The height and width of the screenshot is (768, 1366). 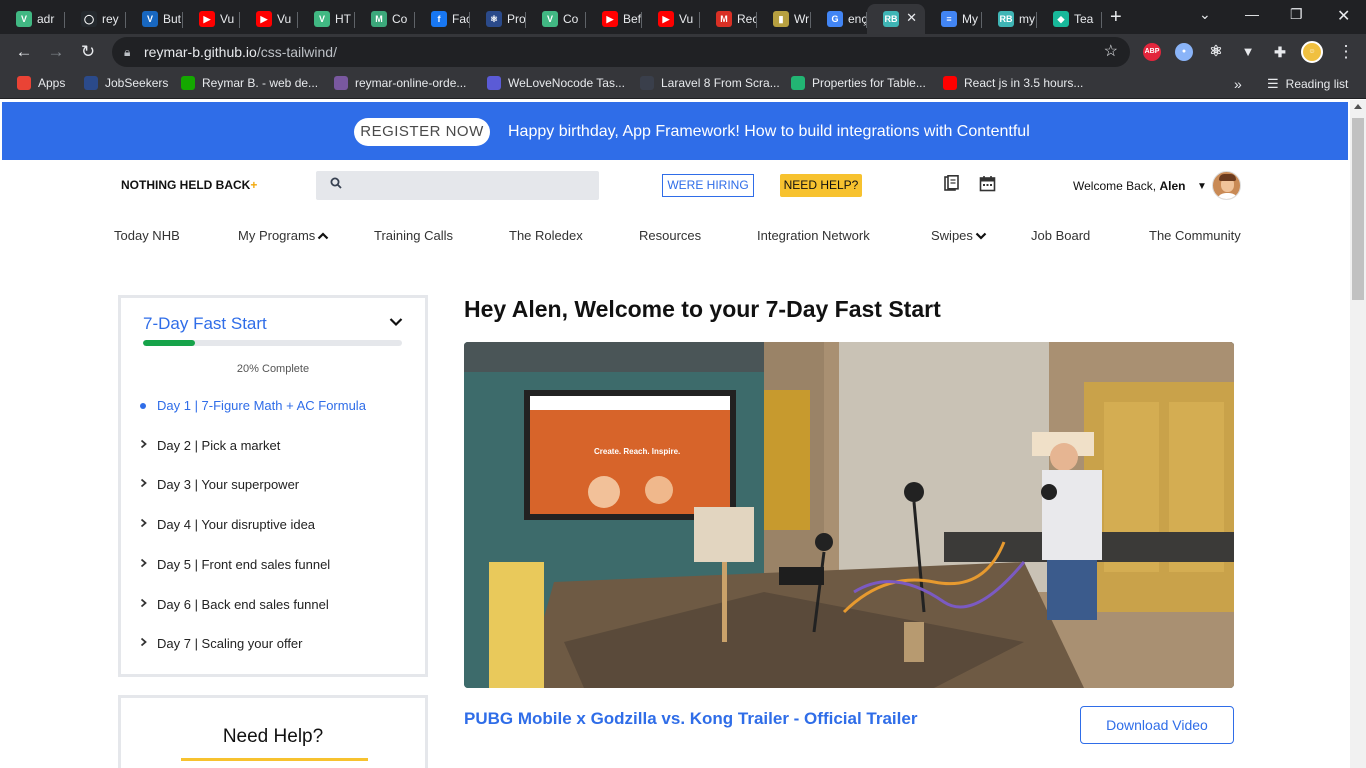 What do you see at coordinates (222, 524) in the screenshot?
I see `lesson-item: Day 4 | Your disruptive idea` at bounding box center [222, 524].